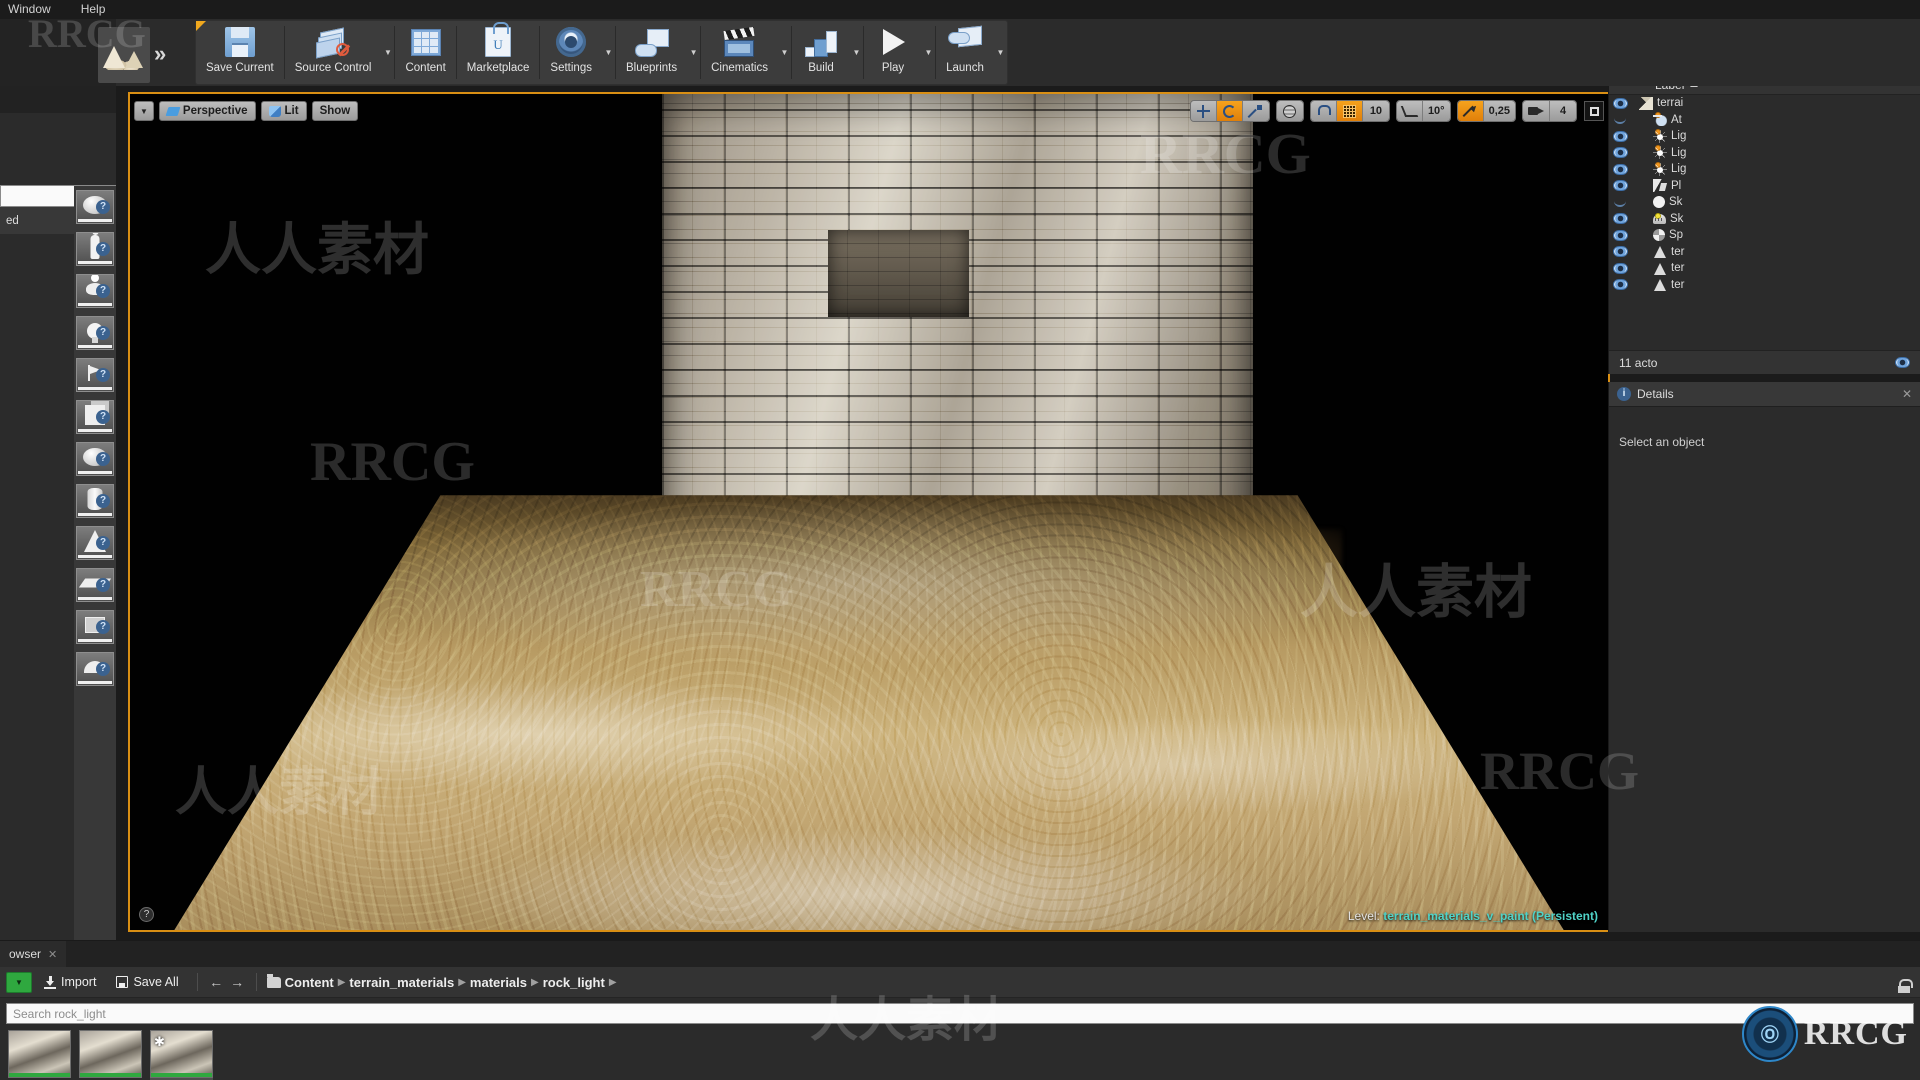 The image size is (1920, 1080). What do you see at coordinates (893, 52) in the screenshot?
I see `play-button: Play` at bounding box center [893, 52].